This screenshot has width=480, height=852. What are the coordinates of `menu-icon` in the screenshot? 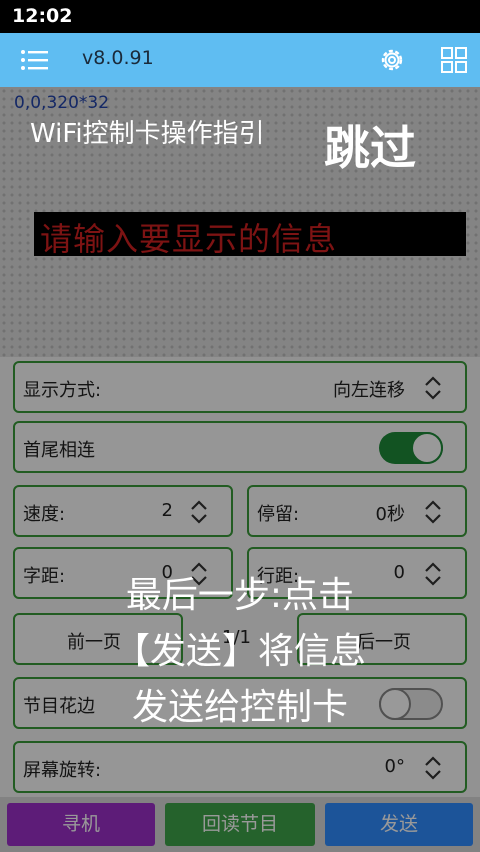 It's located at (34, 60).